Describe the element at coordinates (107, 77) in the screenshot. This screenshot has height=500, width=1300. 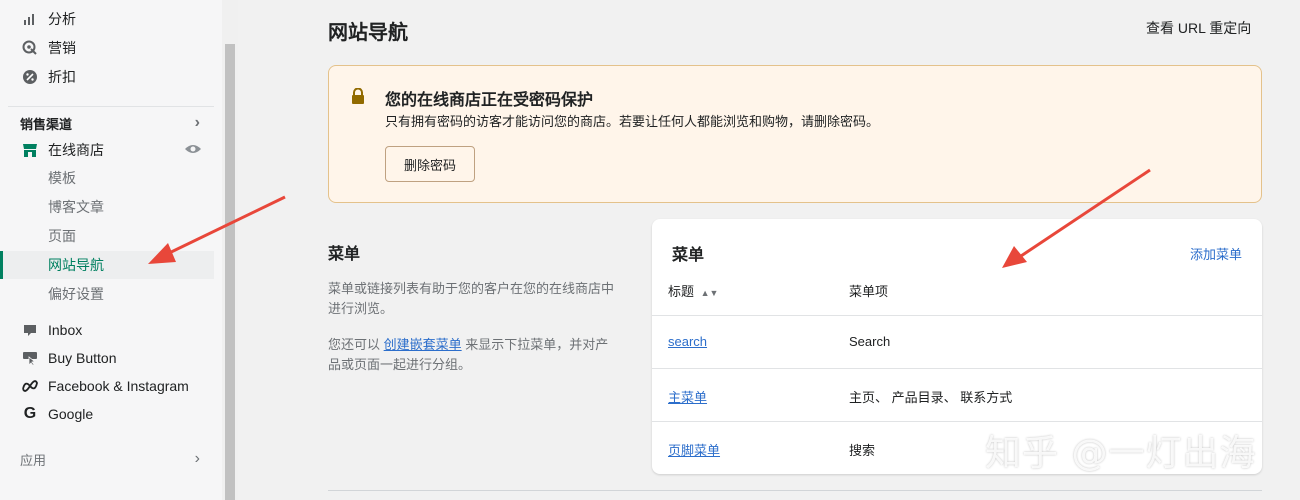
I see `sidebar-item-discounts: 折扣` at that location.